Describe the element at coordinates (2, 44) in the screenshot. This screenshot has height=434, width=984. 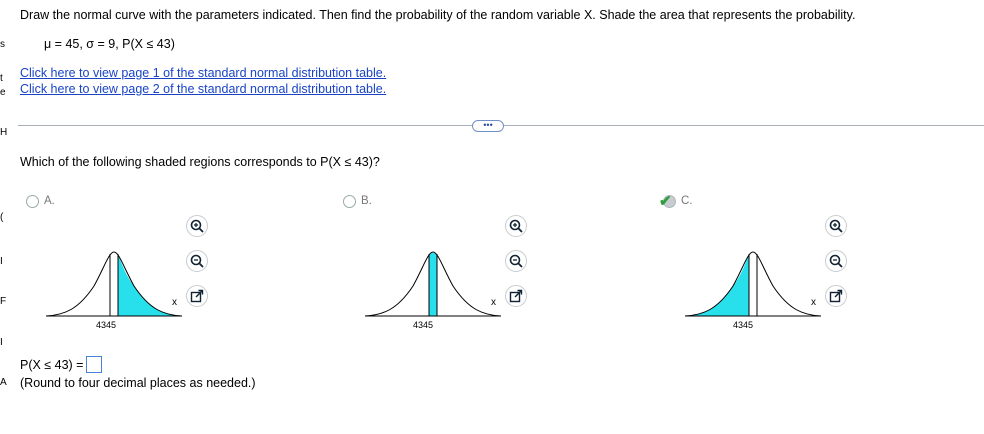
I see `edge-letter: s` at that location.